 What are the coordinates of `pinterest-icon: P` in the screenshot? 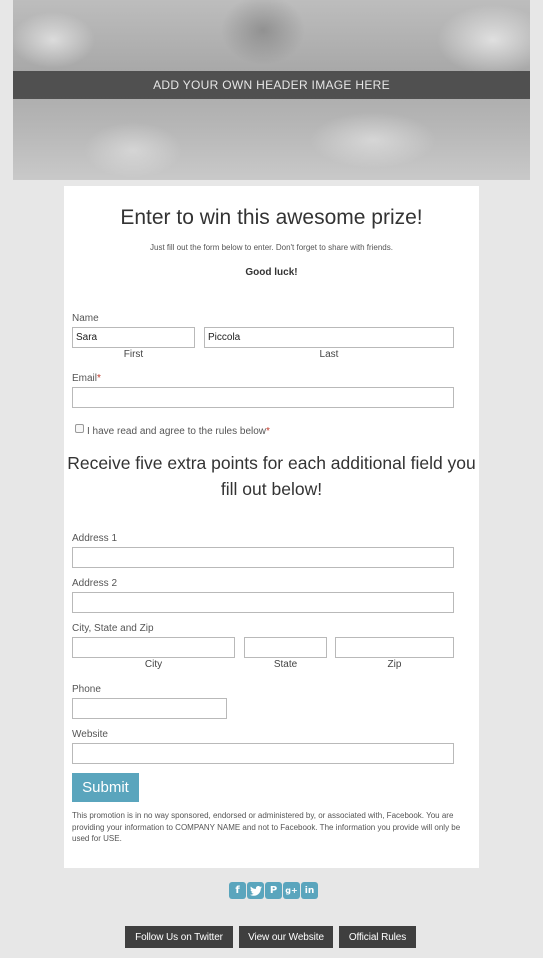 It's located at (273, 890).